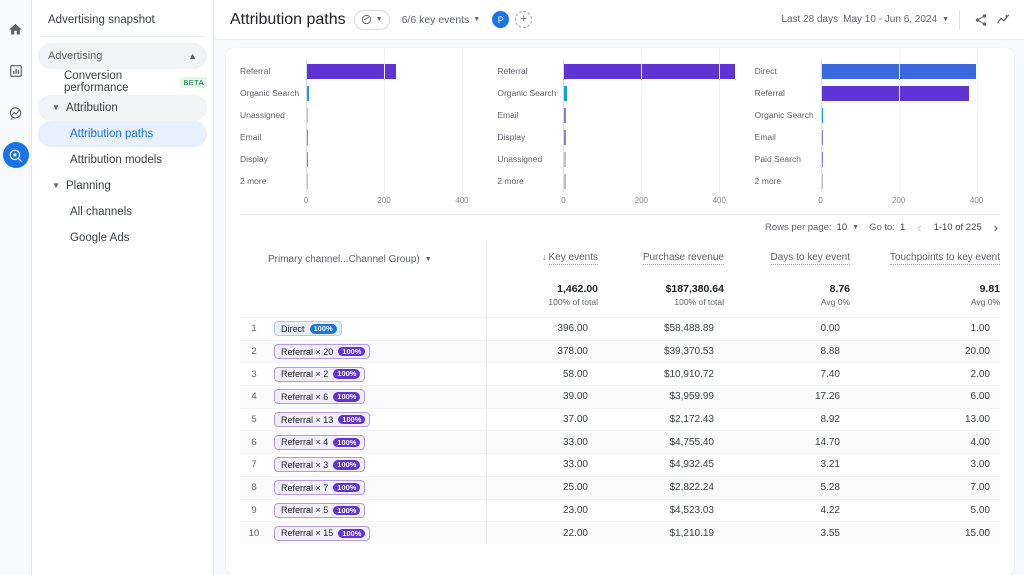 The height and width of the screenshot is (575, 1024). I want to click on sort-desc-icon: ↓, so click(544, 257).